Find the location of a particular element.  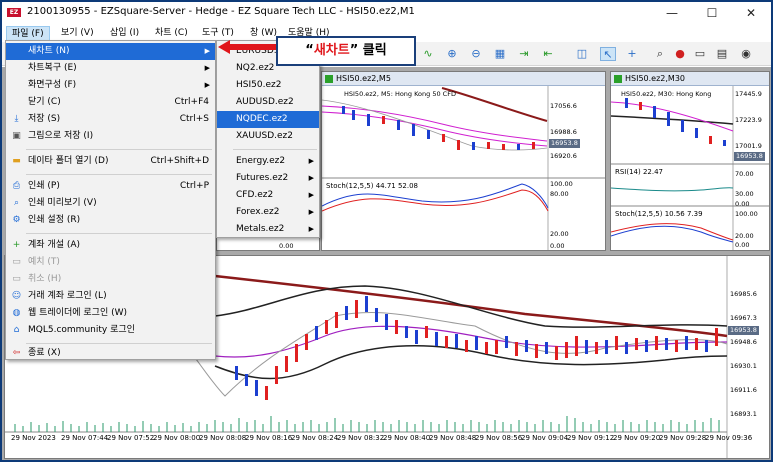

menu-item-login-web-trader: ◍ 웹 트레이더에 로그인 (W) is located at coordinates (110, 313).